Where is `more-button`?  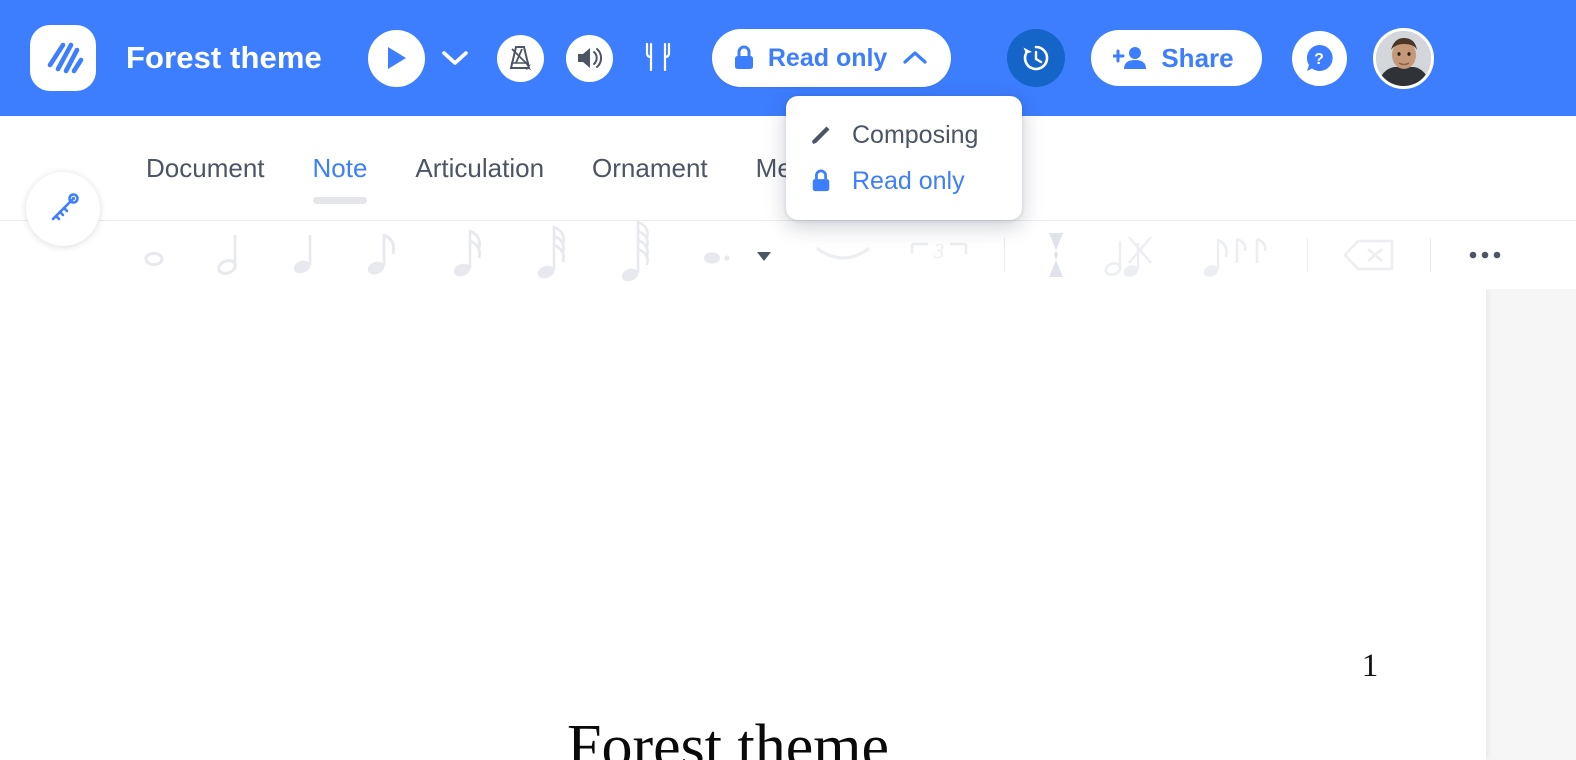 more-button is located at coordinates (1485, 255).